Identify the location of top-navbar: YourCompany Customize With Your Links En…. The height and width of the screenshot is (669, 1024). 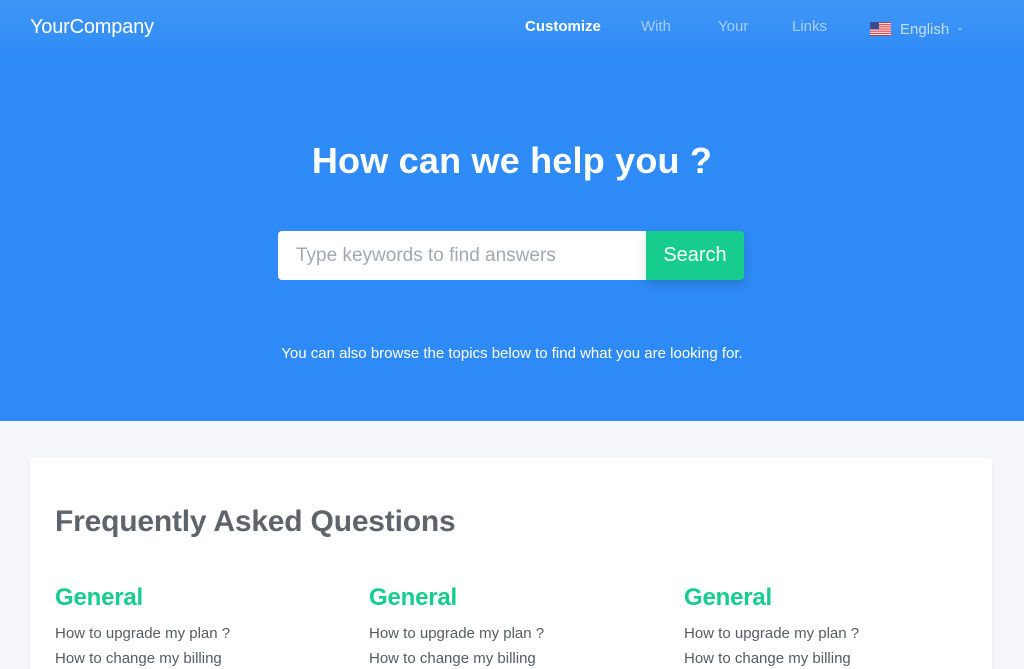
(512, 28).